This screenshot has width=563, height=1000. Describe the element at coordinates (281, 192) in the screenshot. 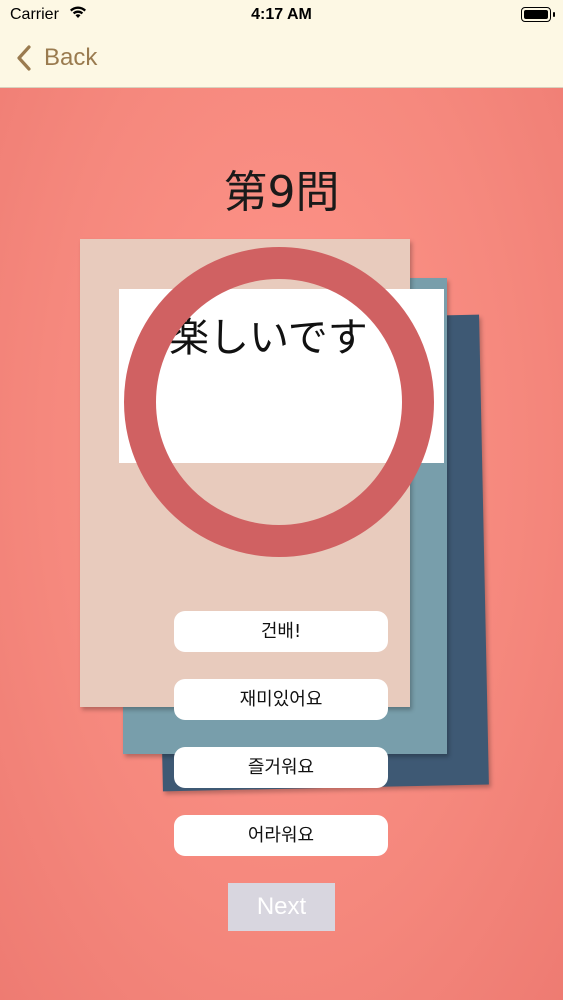

I see `question-number-title: 第9問` at that location.